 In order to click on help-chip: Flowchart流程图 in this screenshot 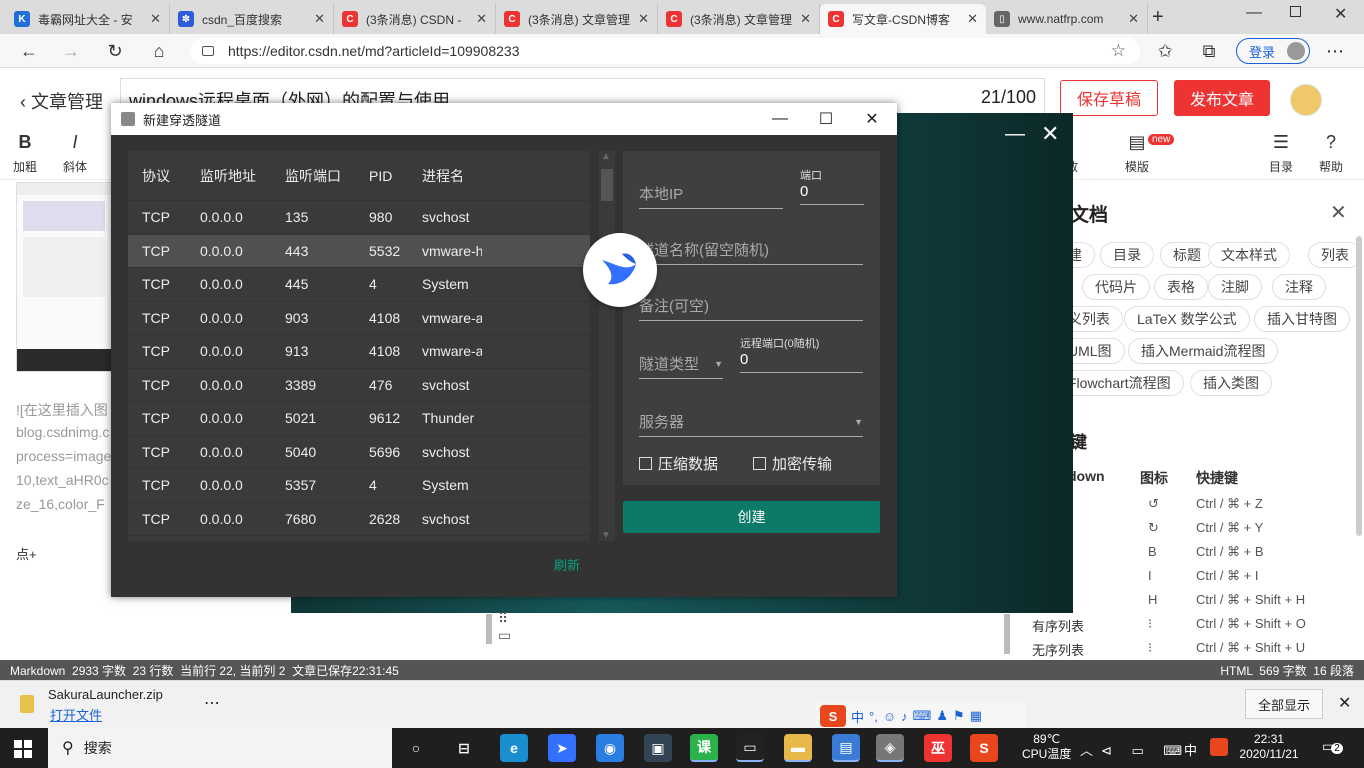, I will do `click(1120, 383)`.